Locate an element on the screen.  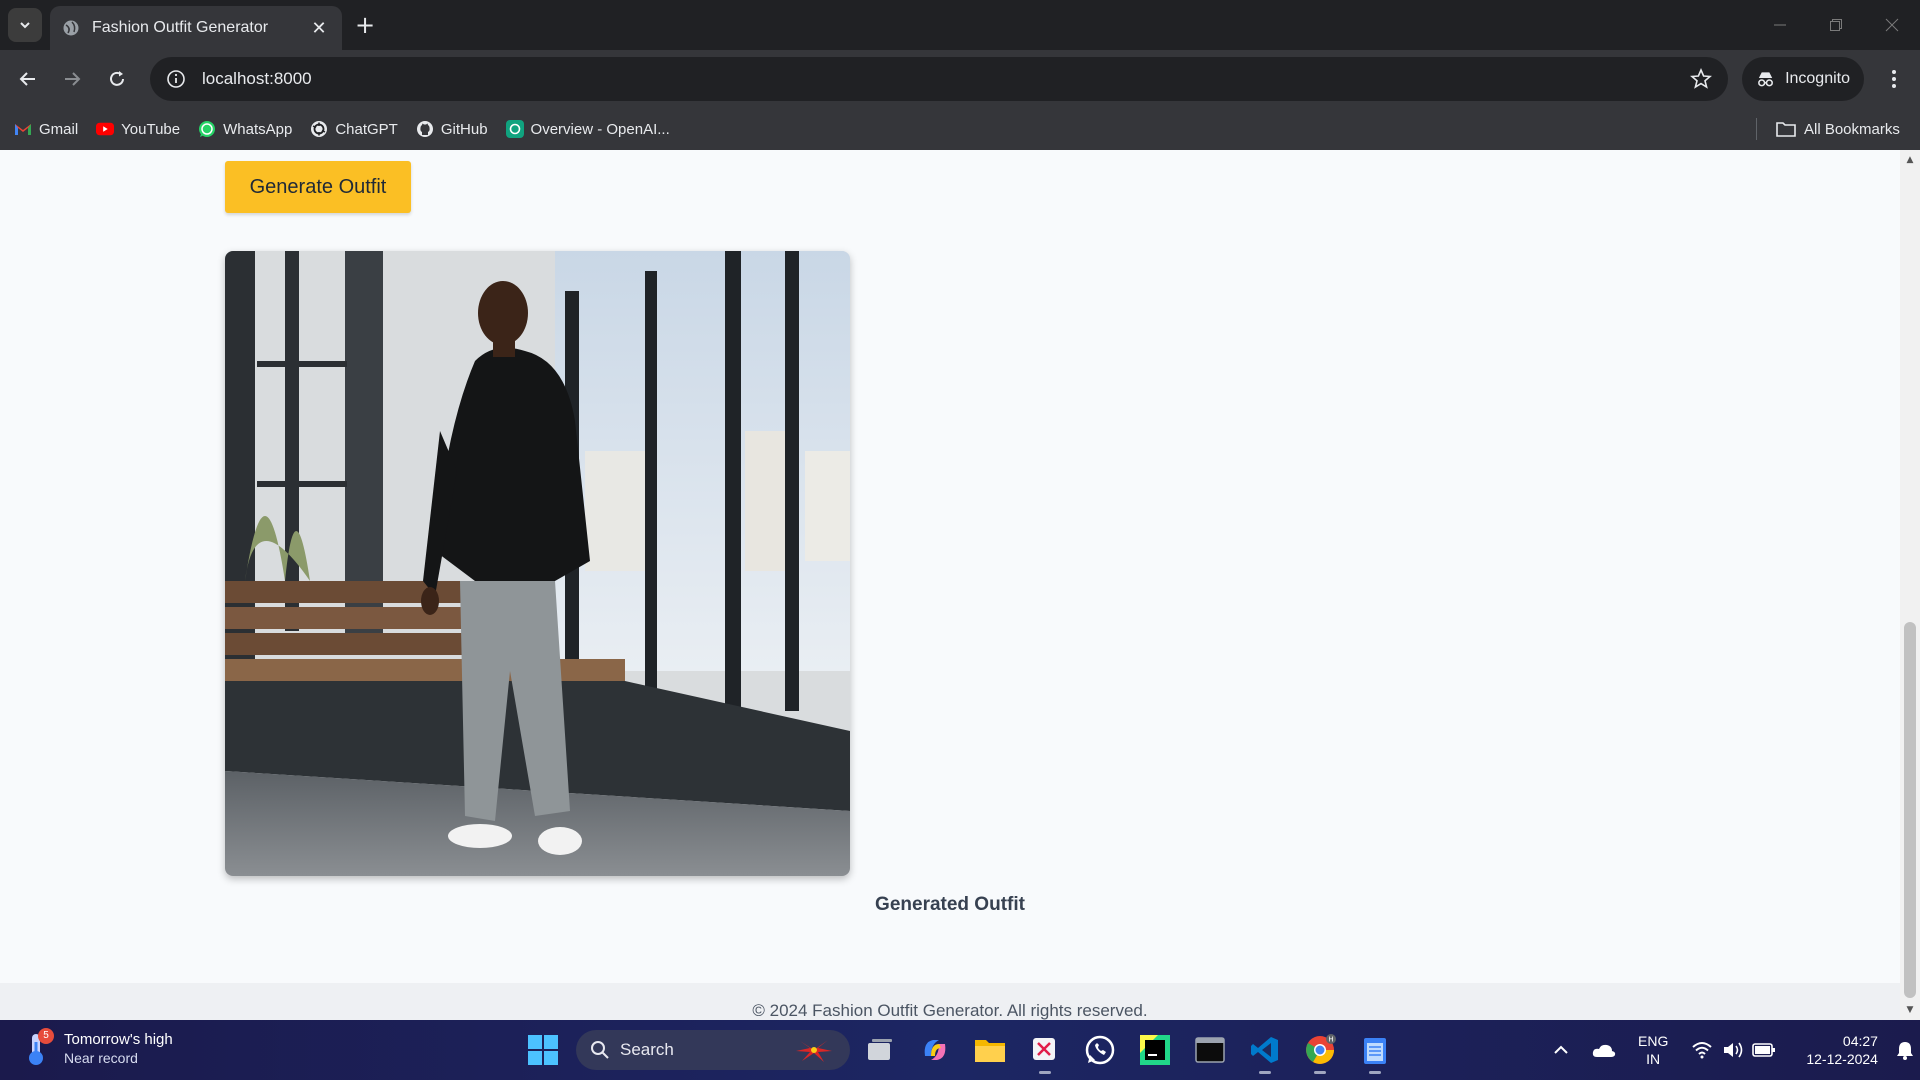
restore-button is located at coordinates (1836, 25).